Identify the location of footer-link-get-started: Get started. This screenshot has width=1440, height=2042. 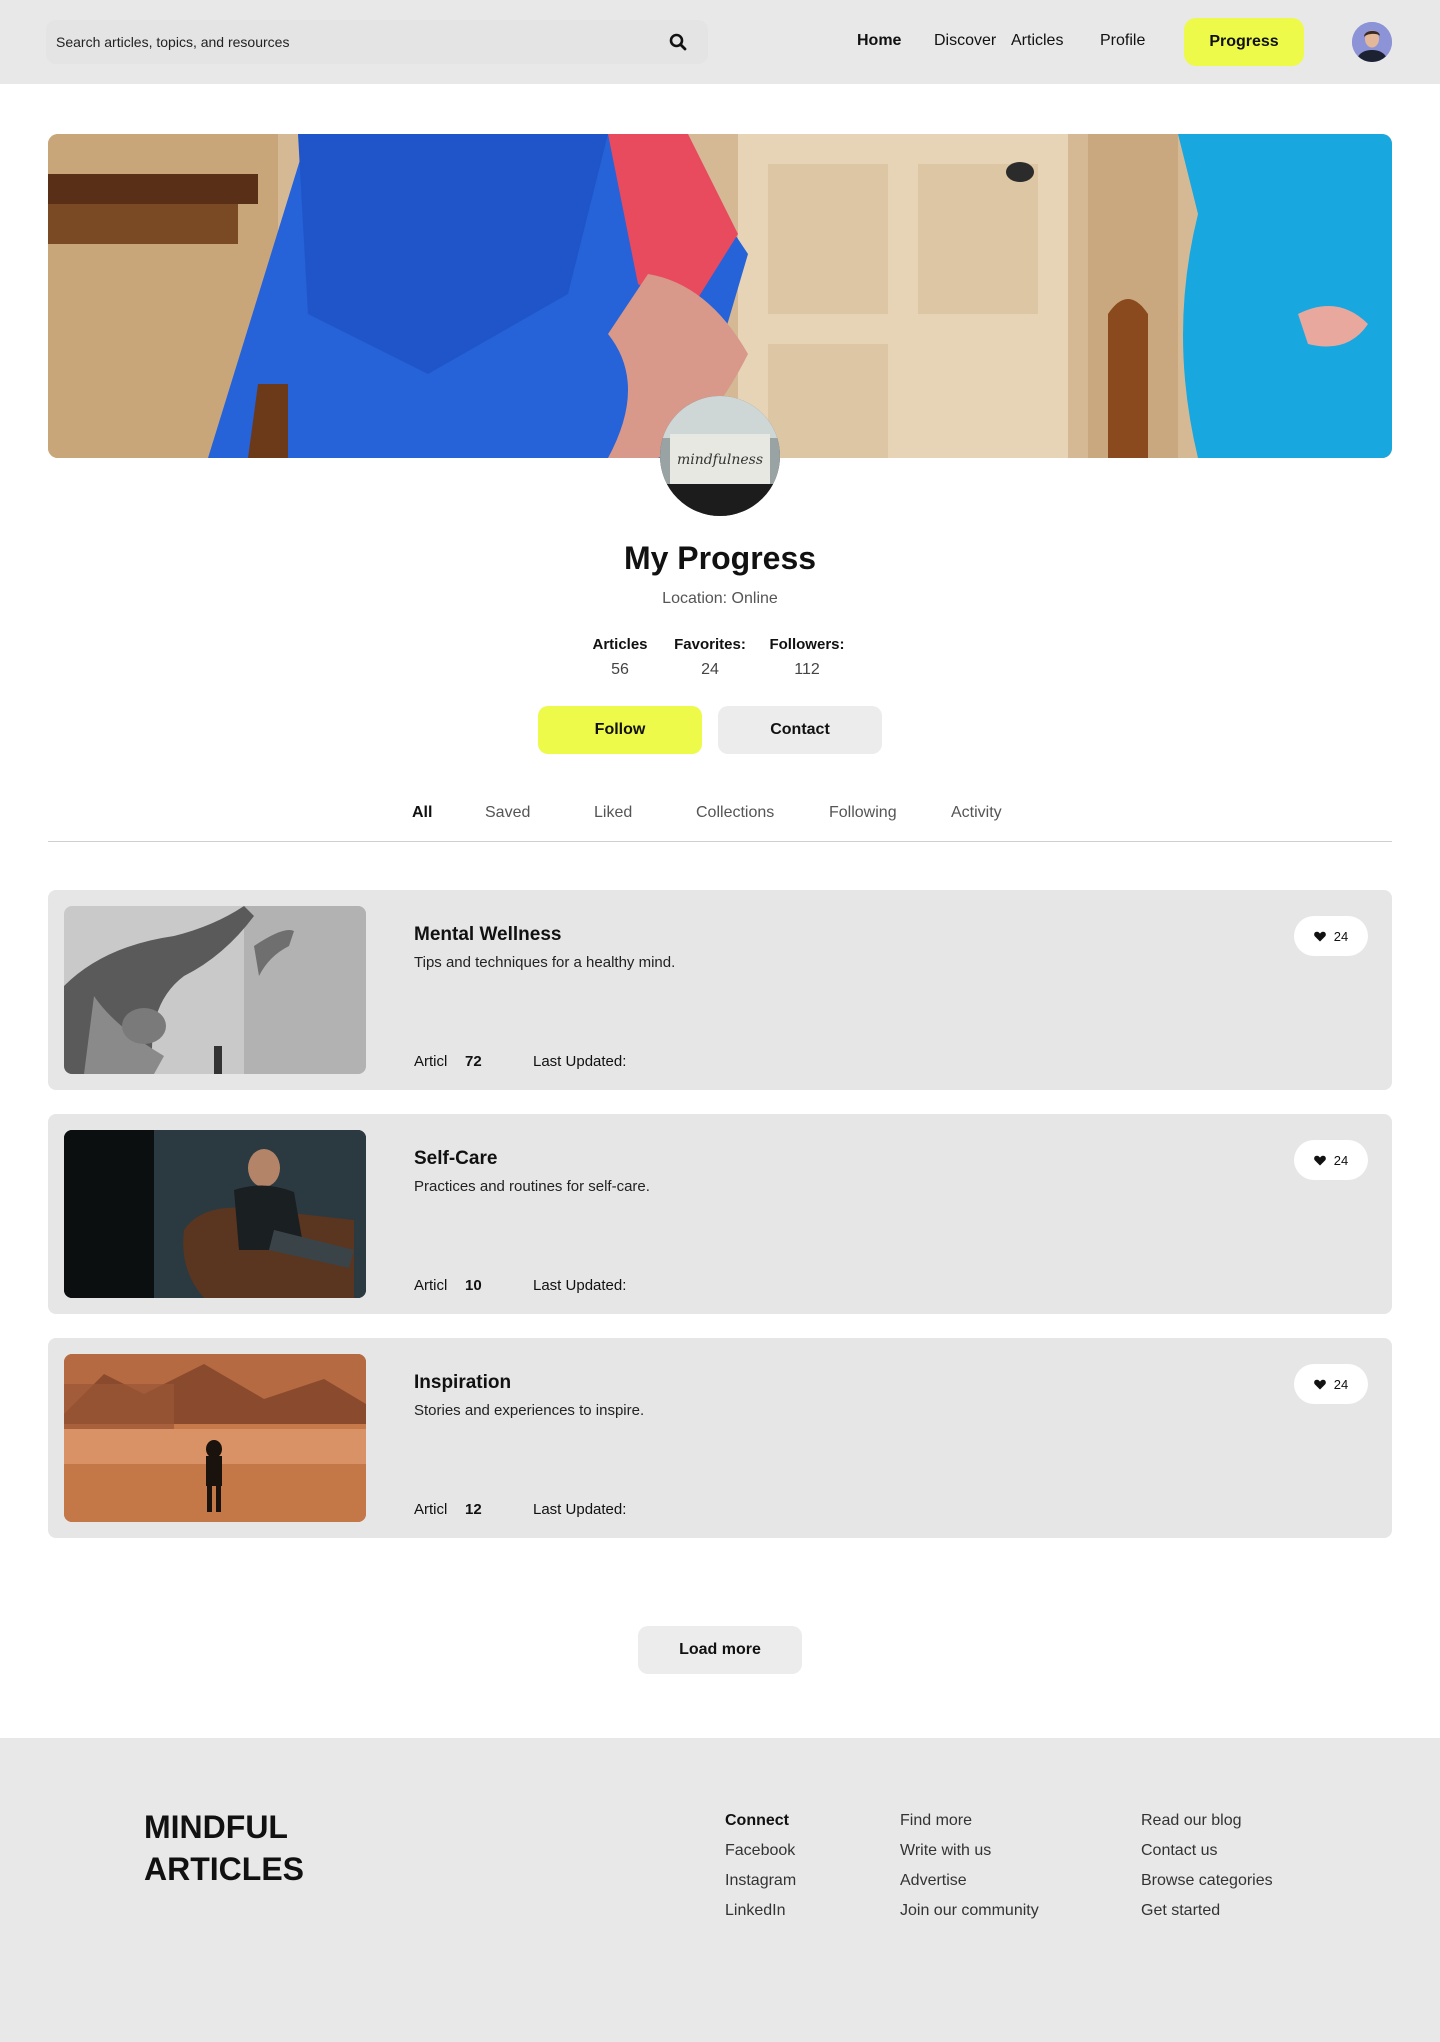
(1207, 1917).